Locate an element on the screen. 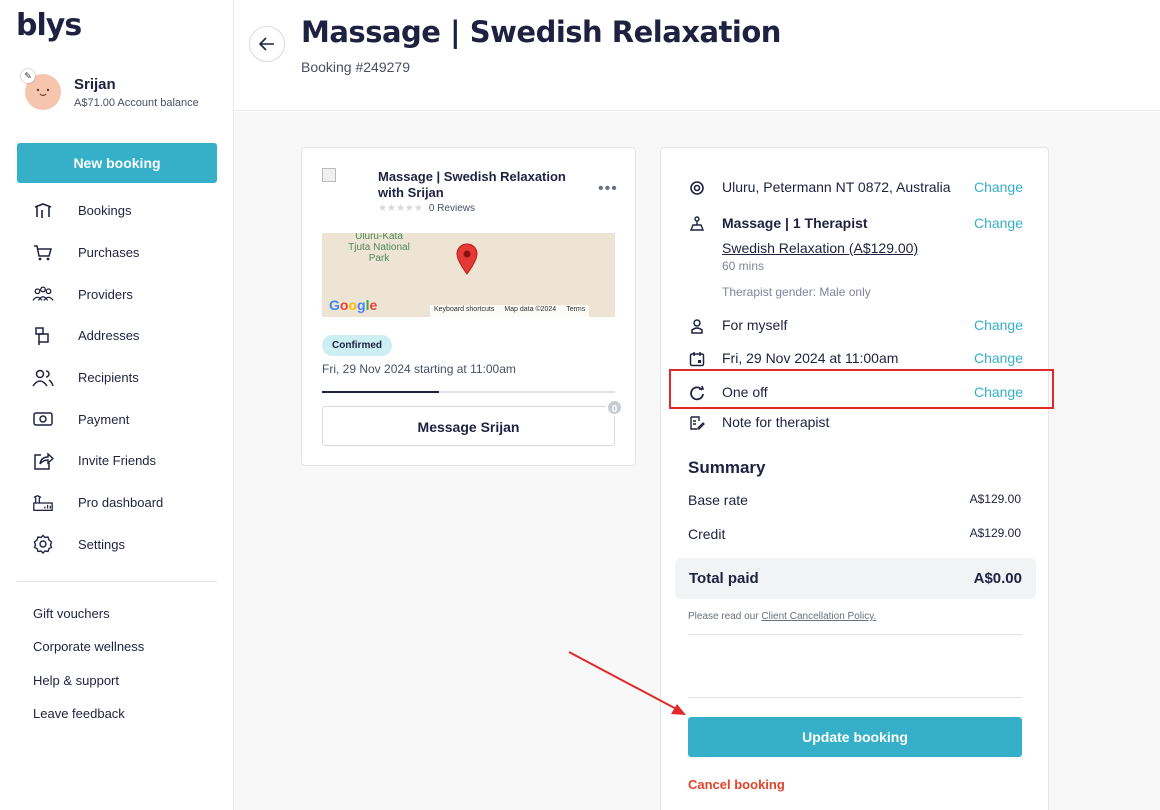  payment-icon is located at coordinates (43, 419).